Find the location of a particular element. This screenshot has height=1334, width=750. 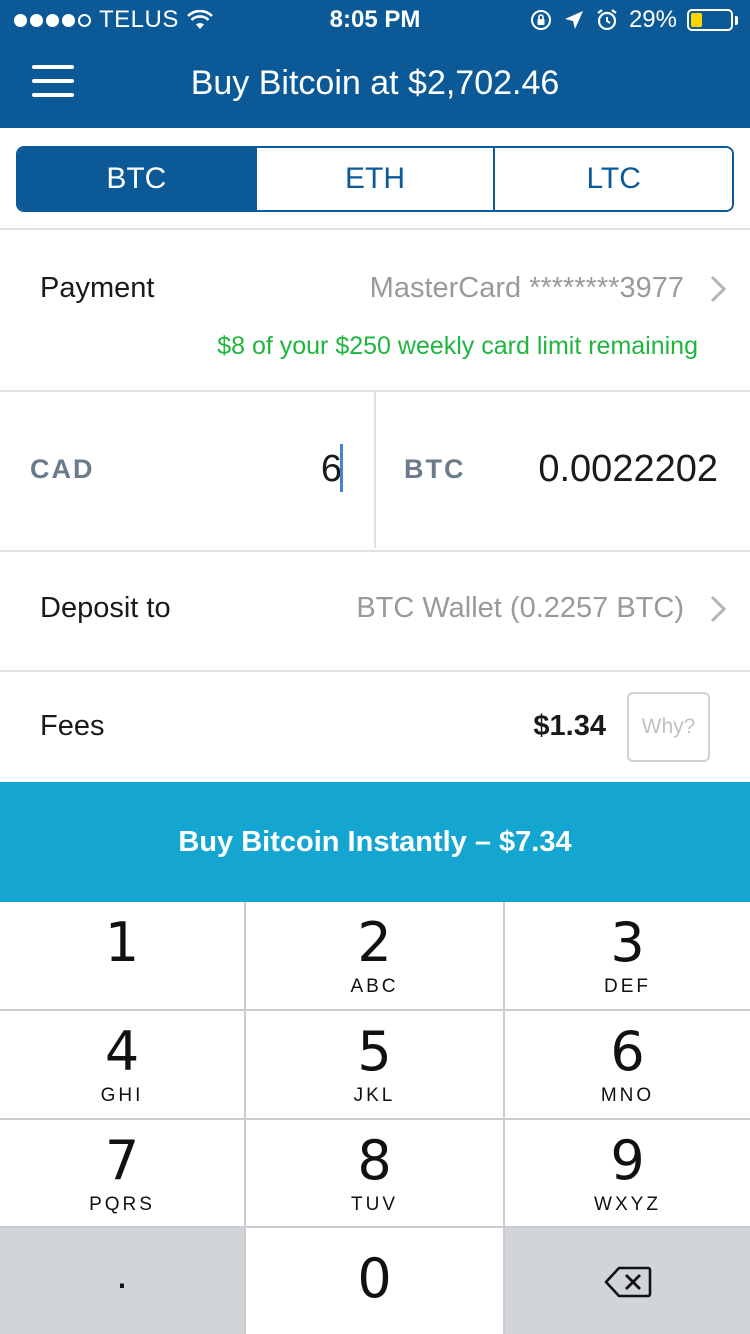

deposit-label: Deposit to is located at coordinates (105, 608).